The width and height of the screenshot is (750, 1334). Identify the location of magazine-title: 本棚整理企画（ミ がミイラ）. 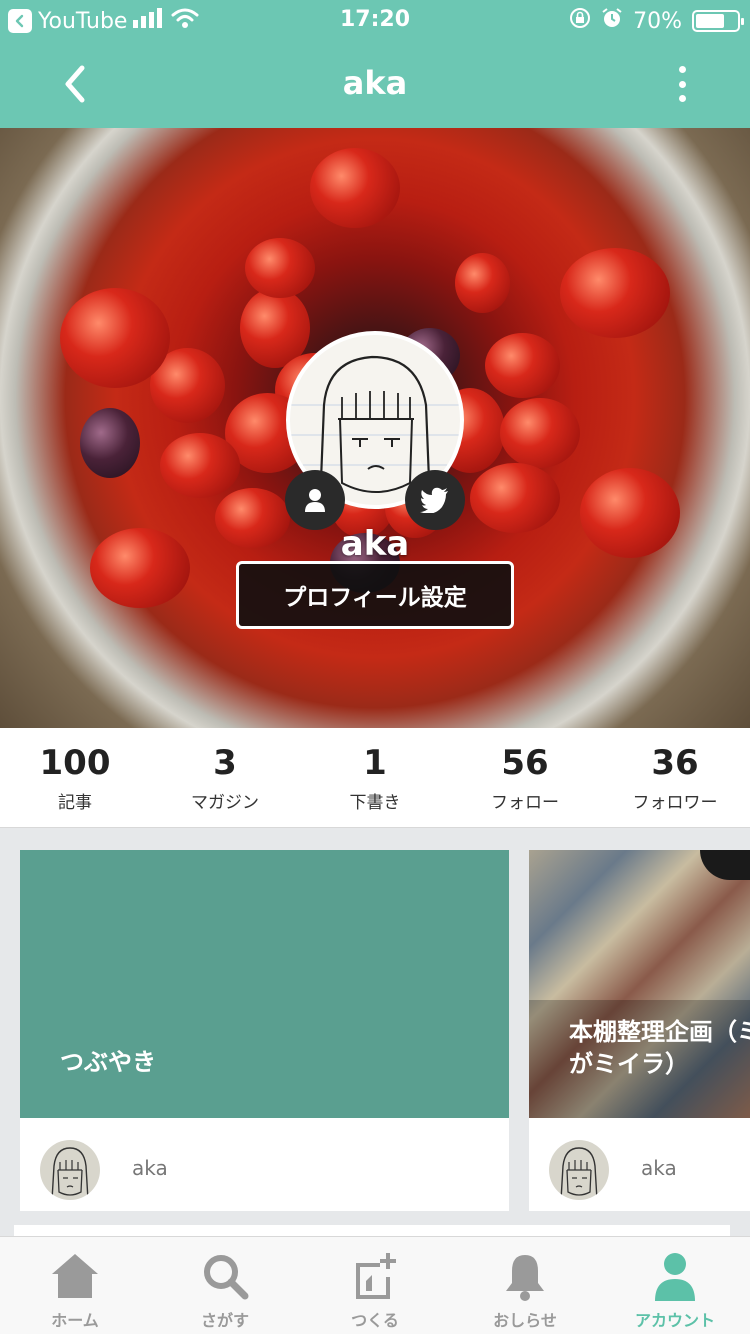
(659, 1048).